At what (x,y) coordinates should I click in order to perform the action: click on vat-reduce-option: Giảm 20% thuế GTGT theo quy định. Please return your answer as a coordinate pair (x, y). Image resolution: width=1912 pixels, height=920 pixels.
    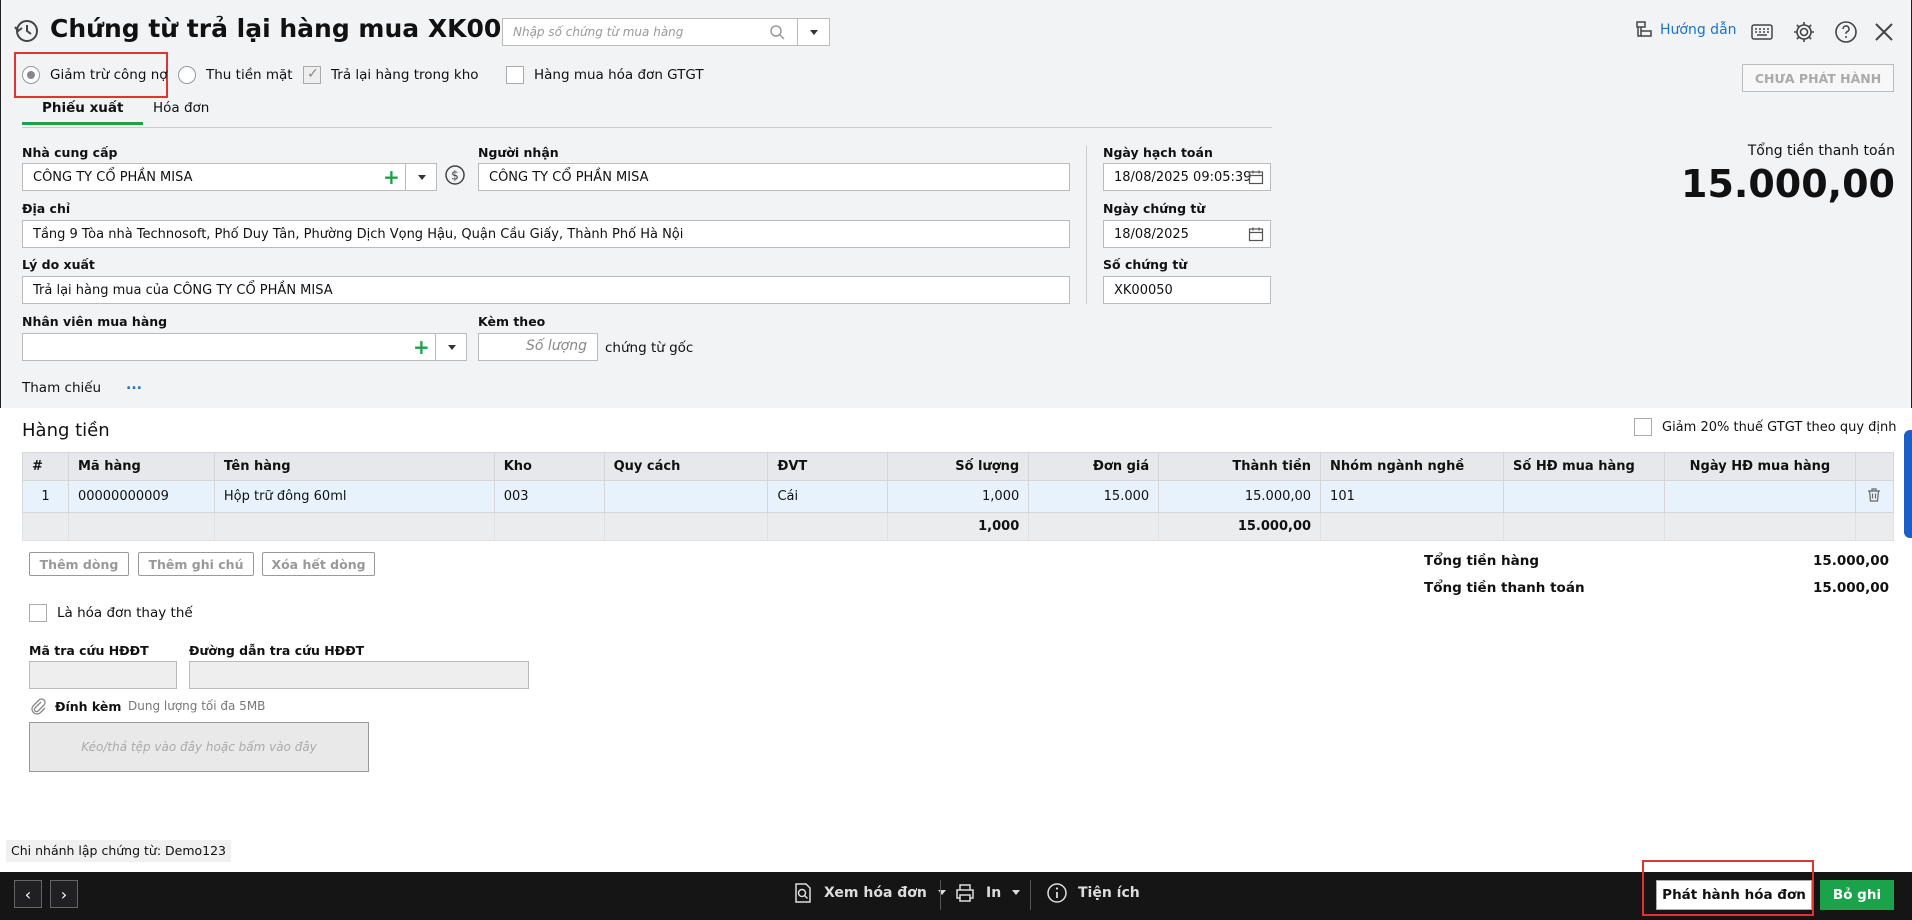
    Looking at the image, I should click on (1765, 427).